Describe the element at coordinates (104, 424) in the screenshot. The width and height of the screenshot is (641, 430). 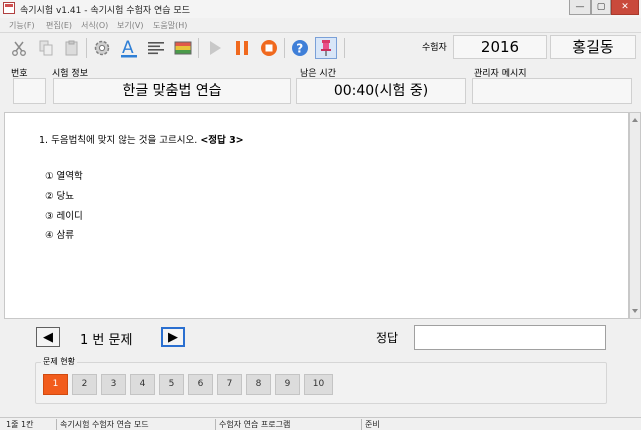
I see `mode-text: 속기시험 수험자 연습 모드` at that location.